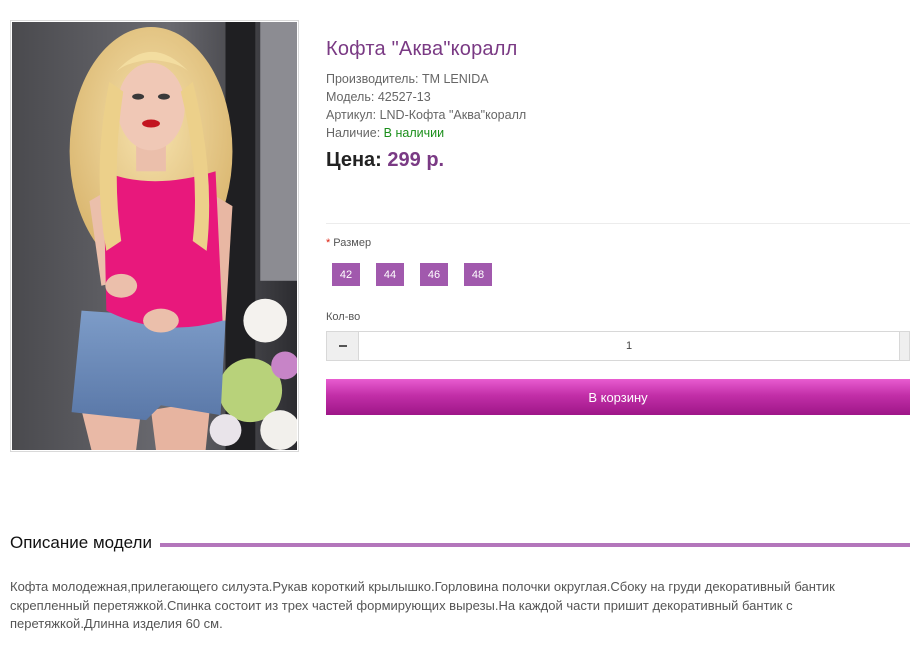 This screenshot has height=648, width=910. Describe the element at coordinates (390, 274) in the screenshot. I see `size-option-44: 44` at that location.